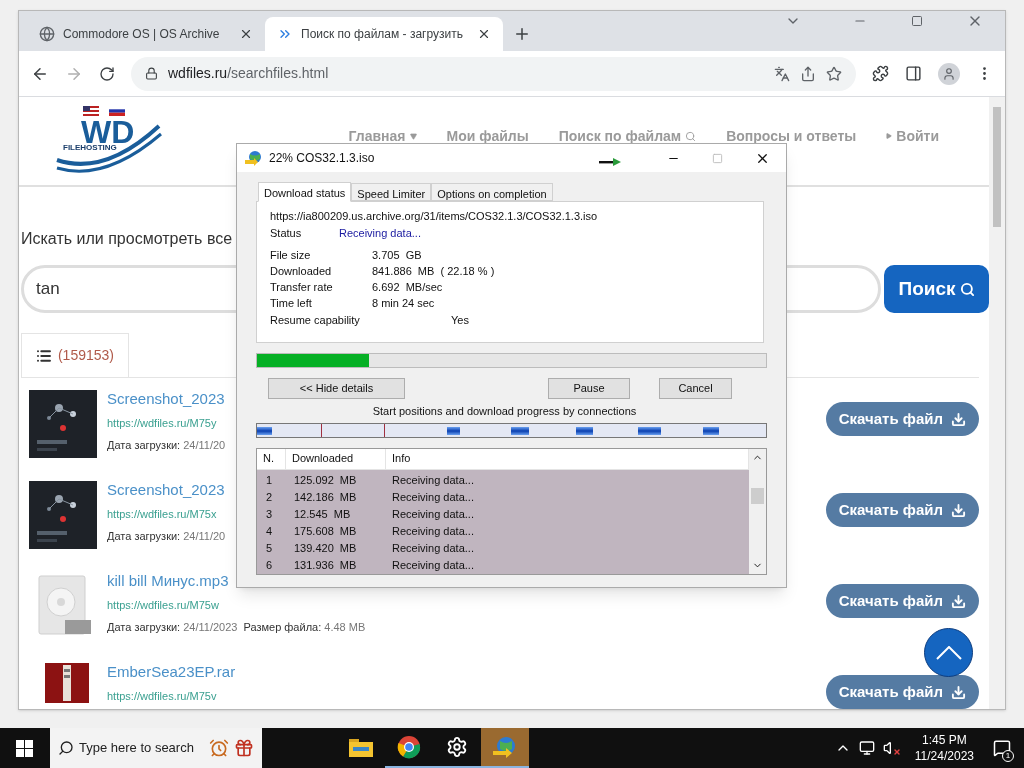  I want to click on clock: 1:45 PM 11/24/2023, so click(944, 748).